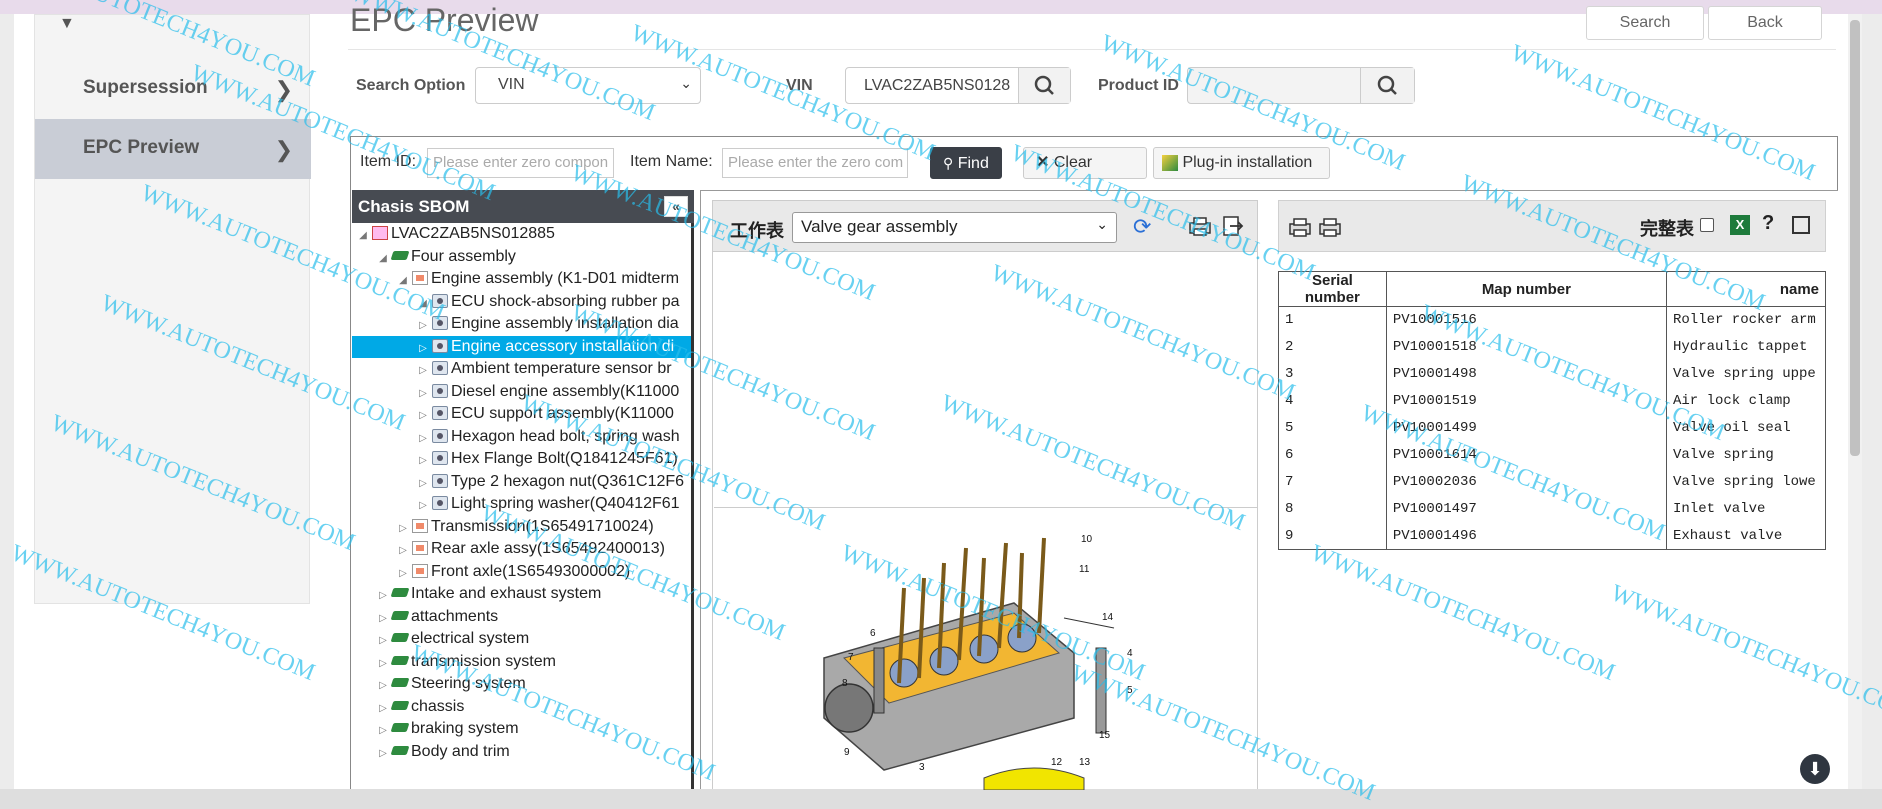 The height and width of the screenshot is (809, 1882). I want to click on plugin-installation-button: Plug-in installation, so click(1241, 163).